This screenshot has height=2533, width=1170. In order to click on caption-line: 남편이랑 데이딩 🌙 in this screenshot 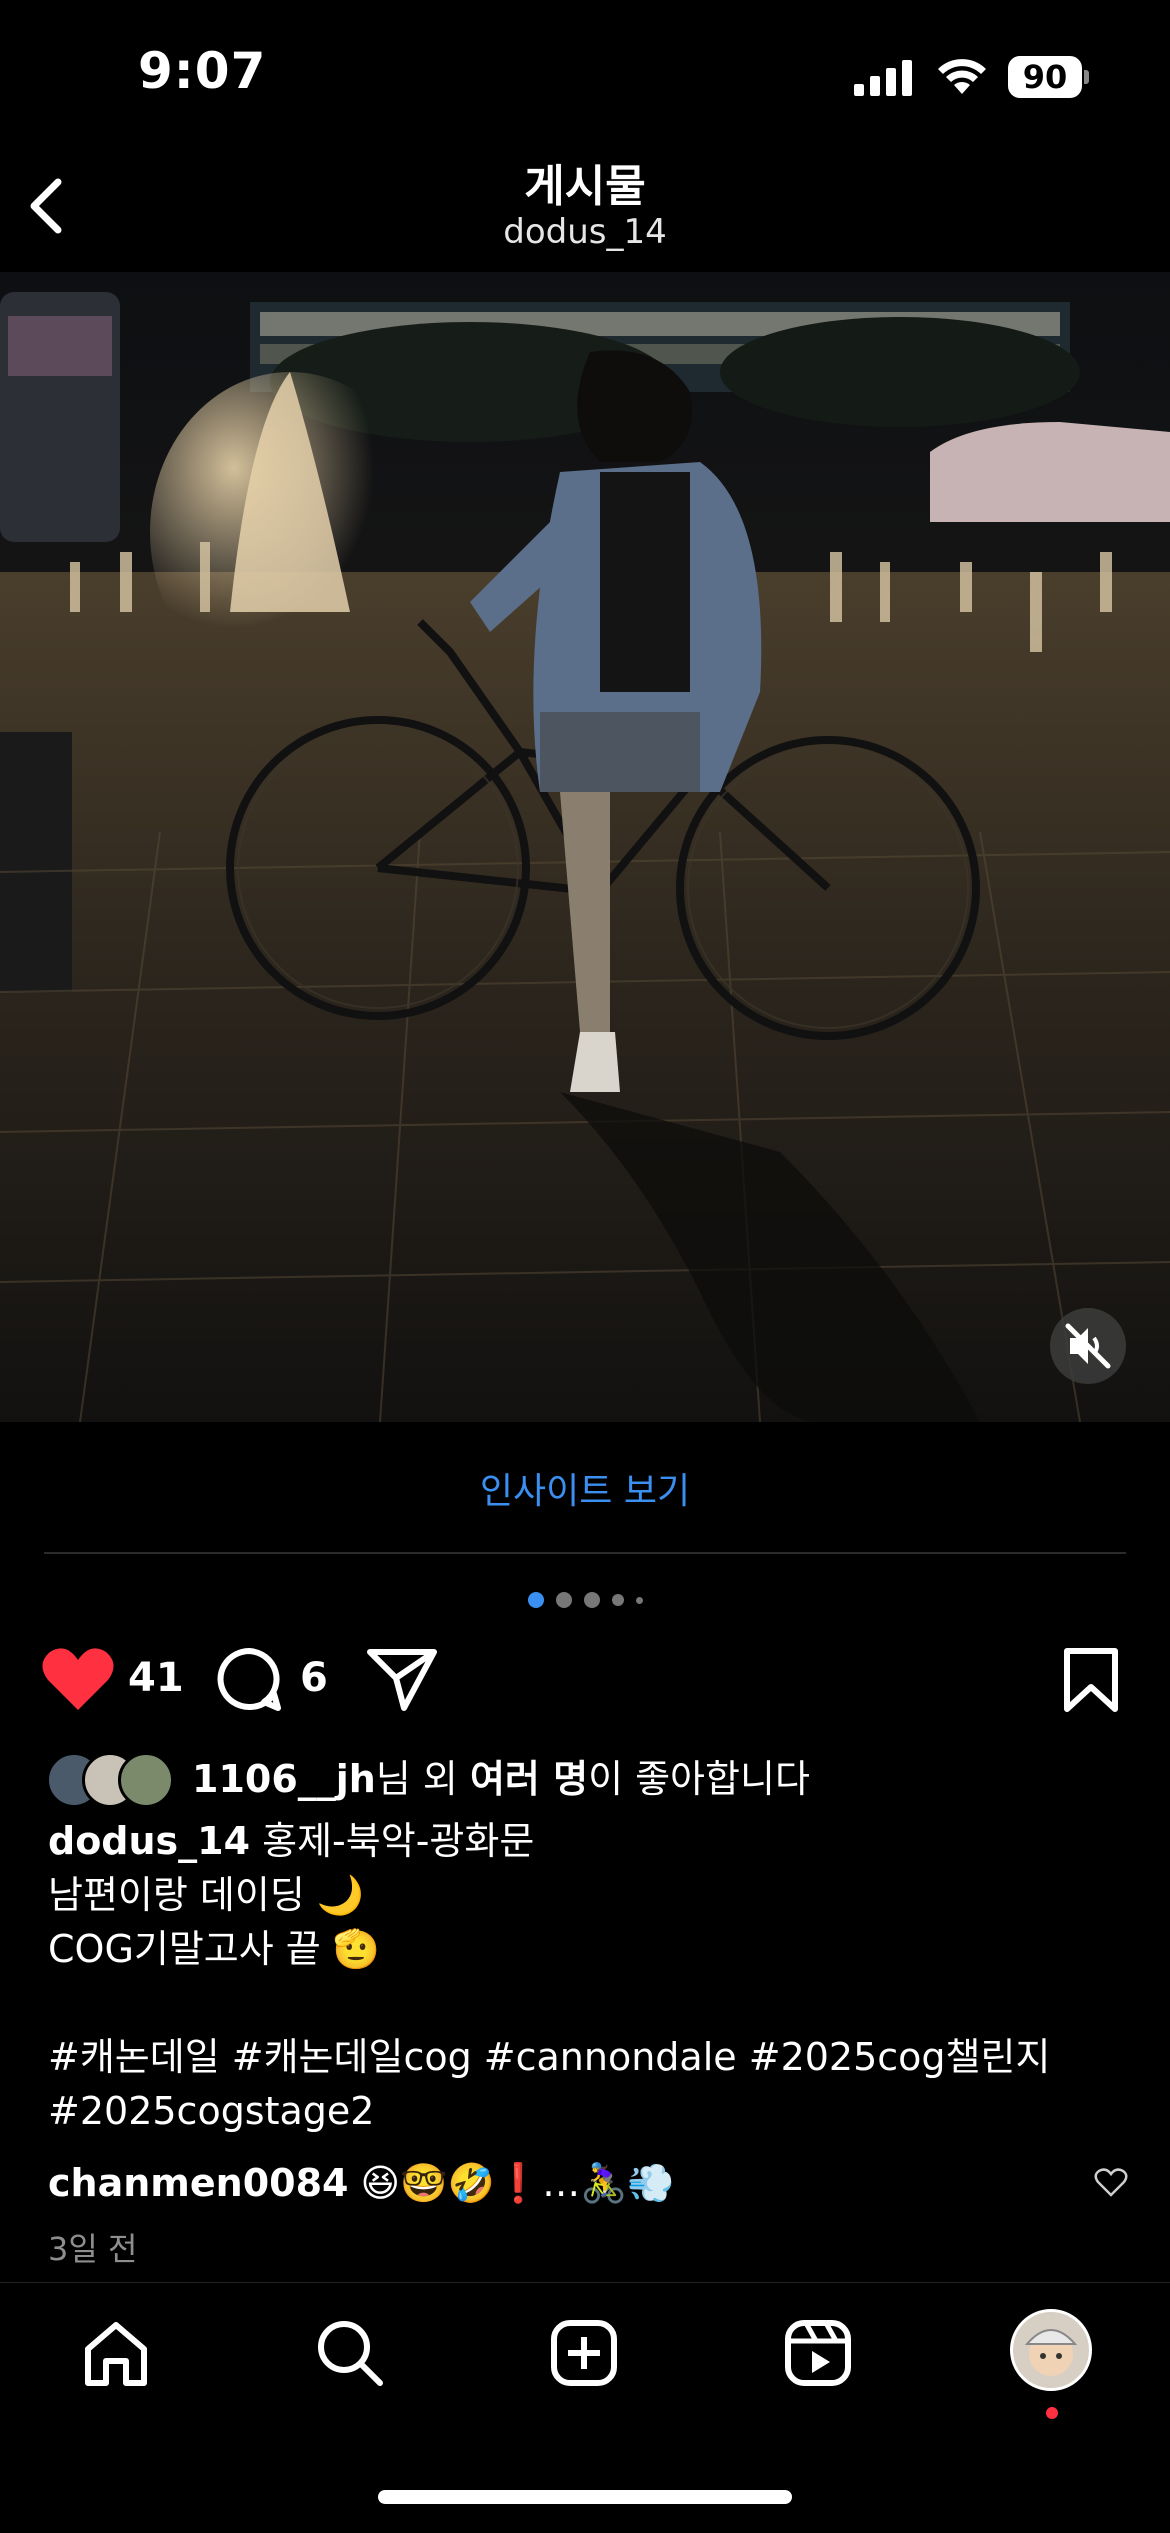, I will do `click(206, 1895)`.